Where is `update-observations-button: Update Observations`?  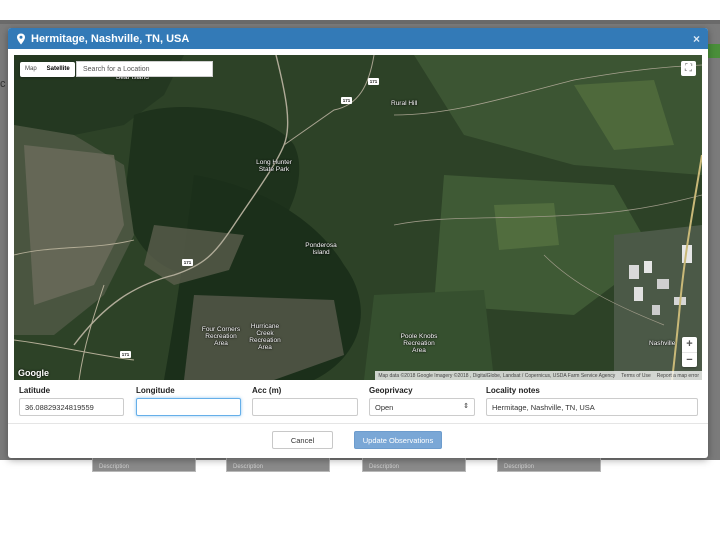 update-observations-button: Update Observations is located at coordinates (398, 440).